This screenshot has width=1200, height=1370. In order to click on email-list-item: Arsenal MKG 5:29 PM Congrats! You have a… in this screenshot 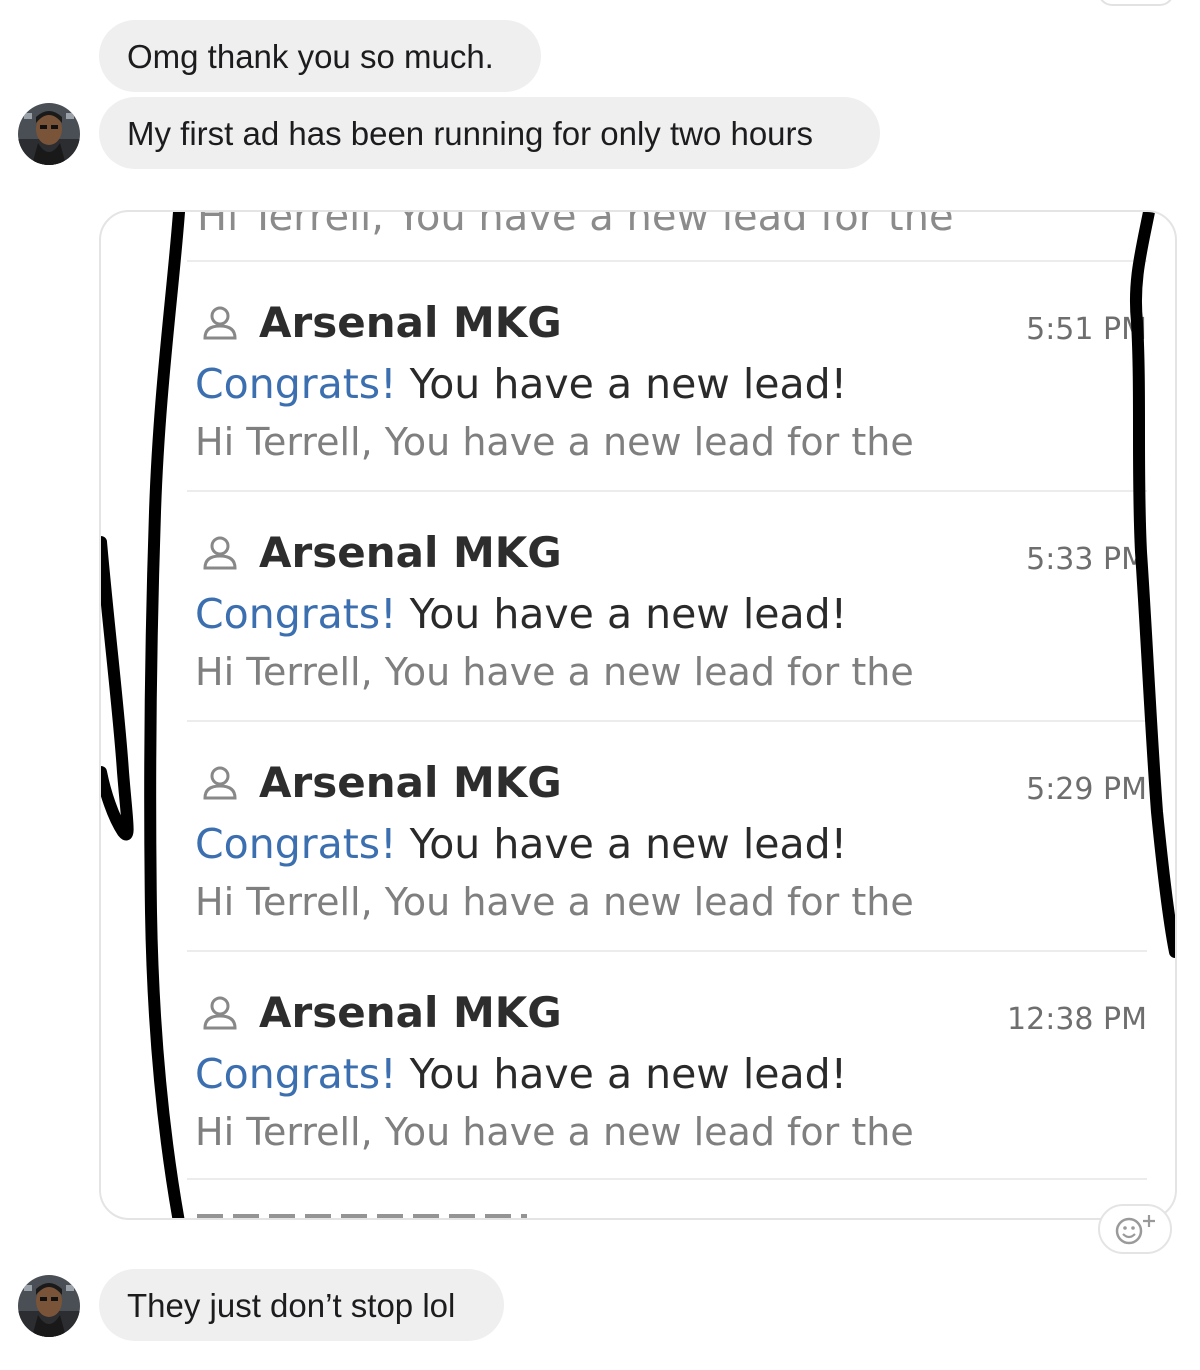, I will do `click(667, 835)`.